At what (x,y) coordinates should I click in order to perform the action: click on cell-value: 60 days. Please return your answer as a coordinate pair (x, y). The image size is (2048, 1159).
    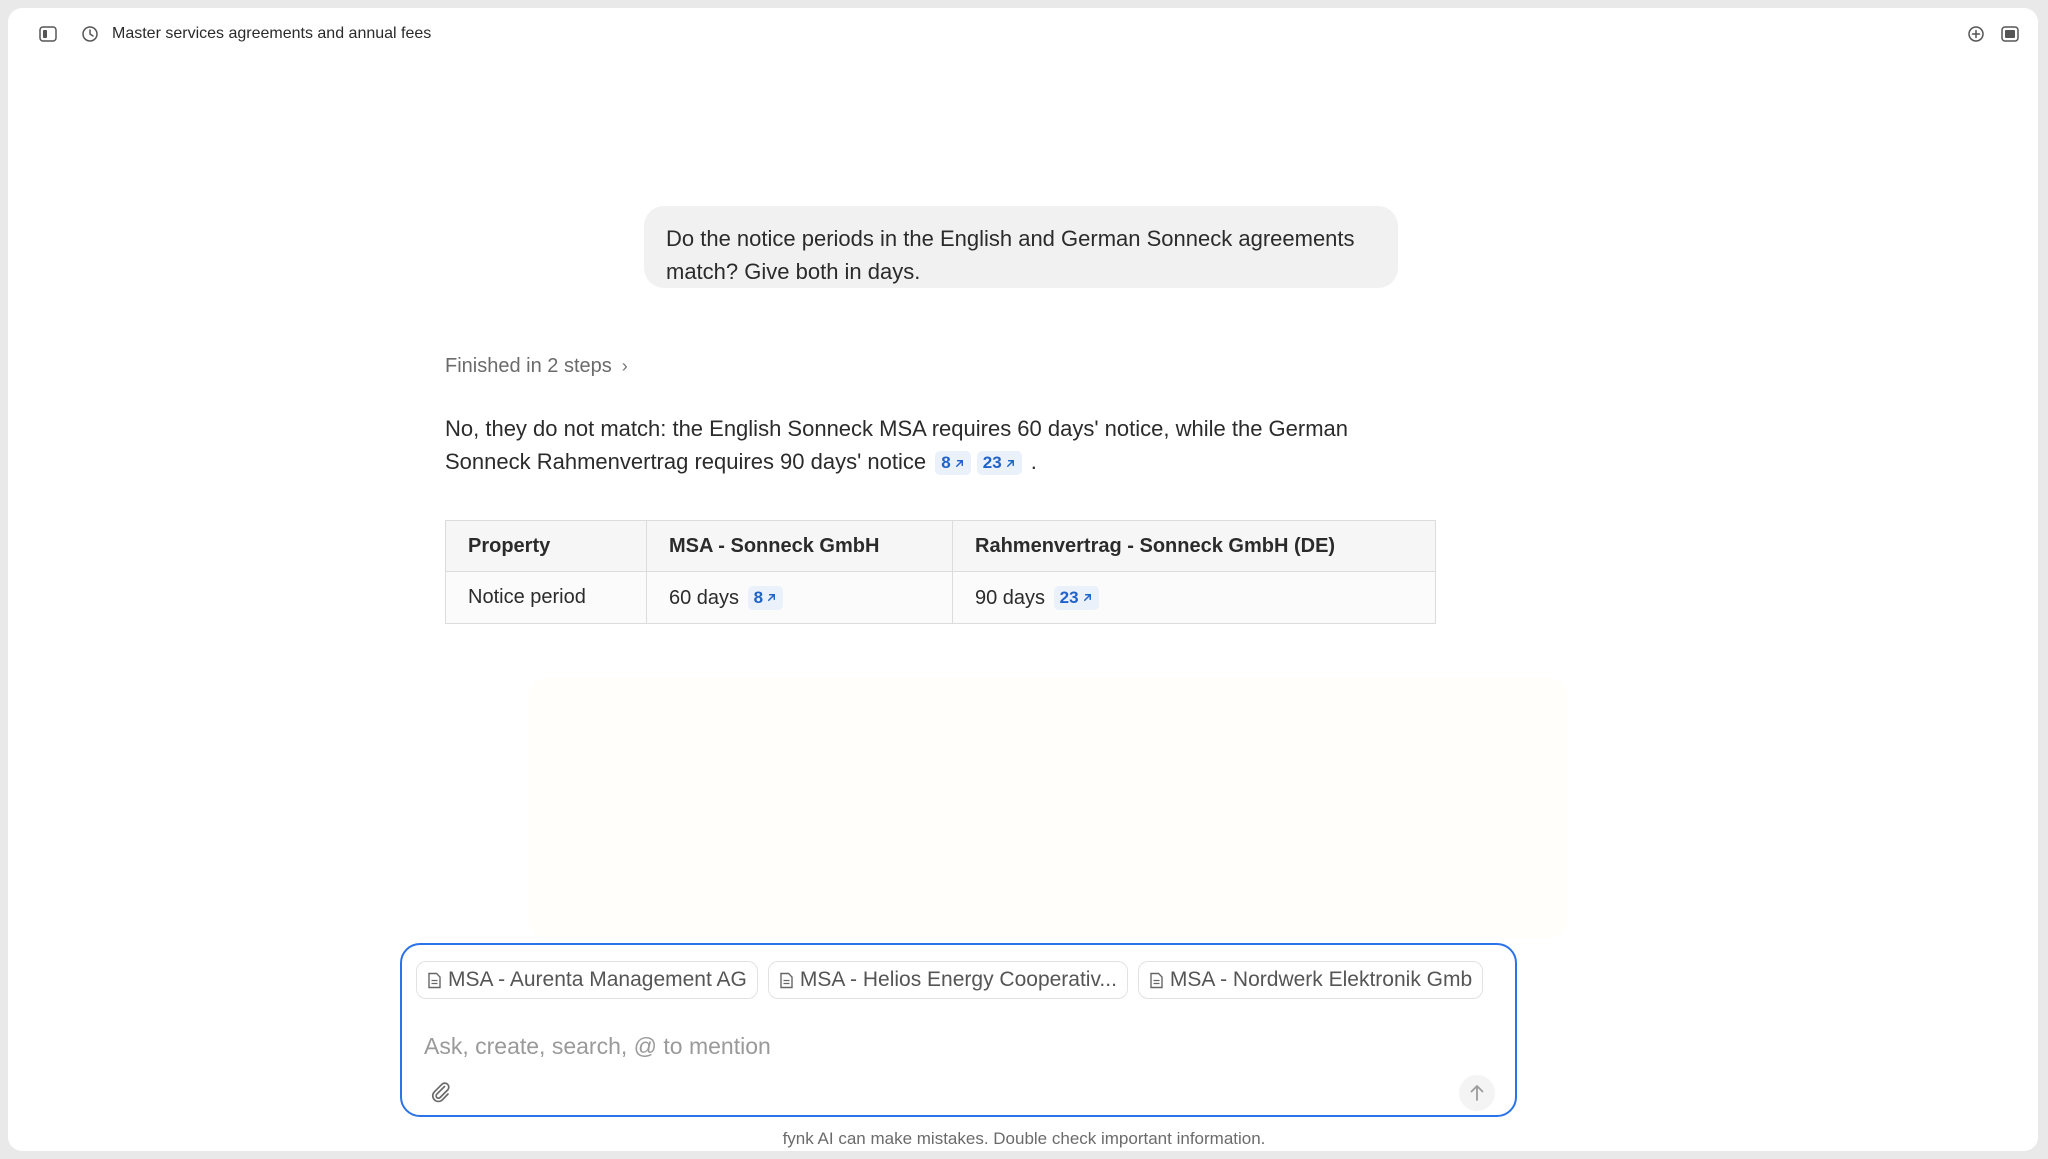
    Looking at the image, I should click on (704, 597).